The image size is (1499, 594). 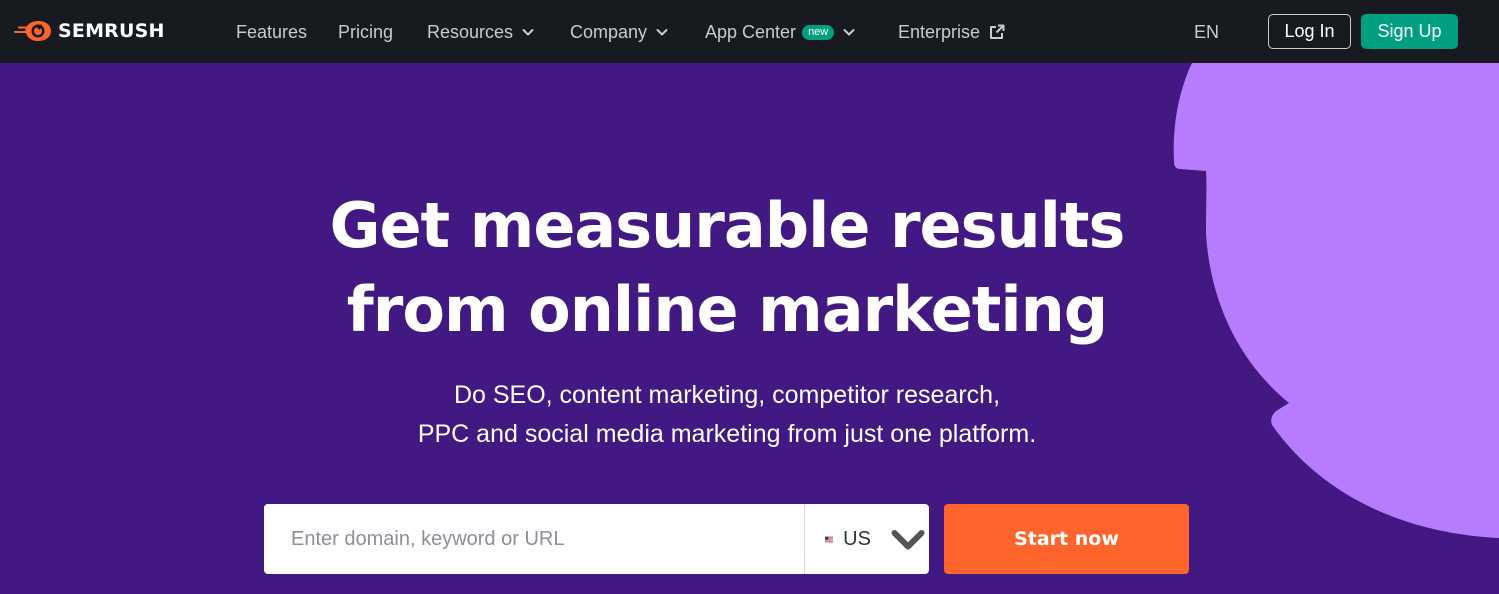 I want to click on nav-item-pricing: Pricing, so click(x=365, y=32).